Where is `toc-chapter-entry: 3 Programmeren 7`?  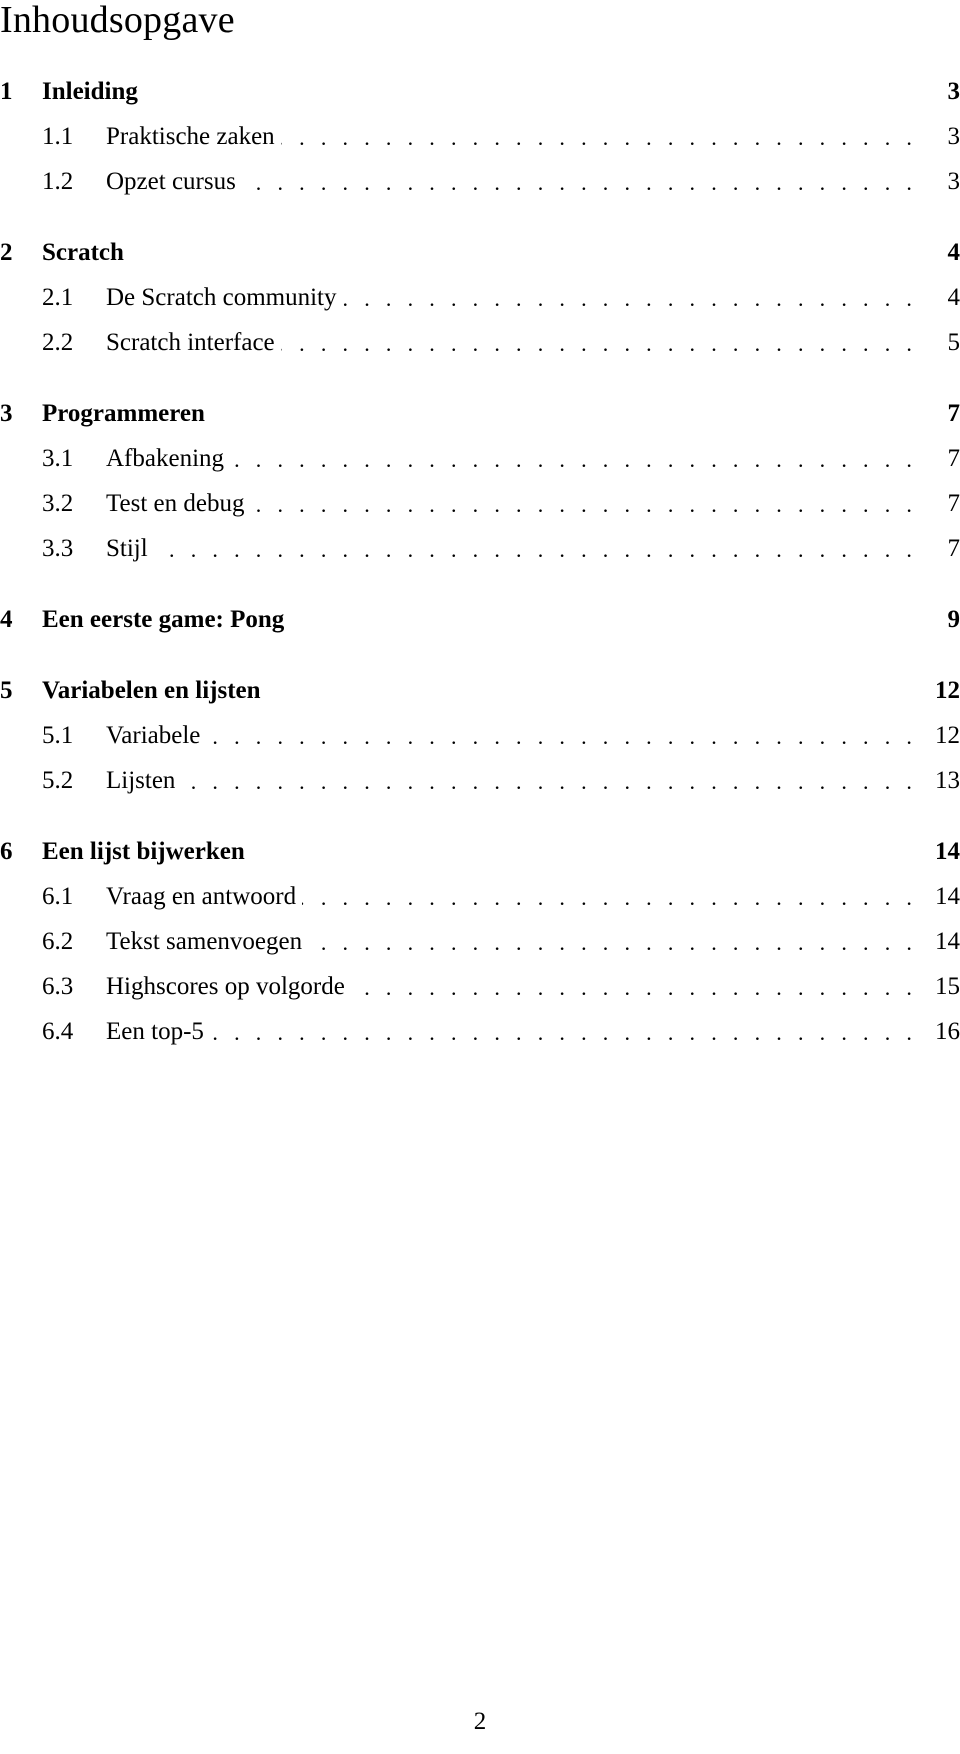 toc-chapter-entry: 3 Programmeren 7 is located at coordinates (480, 414).